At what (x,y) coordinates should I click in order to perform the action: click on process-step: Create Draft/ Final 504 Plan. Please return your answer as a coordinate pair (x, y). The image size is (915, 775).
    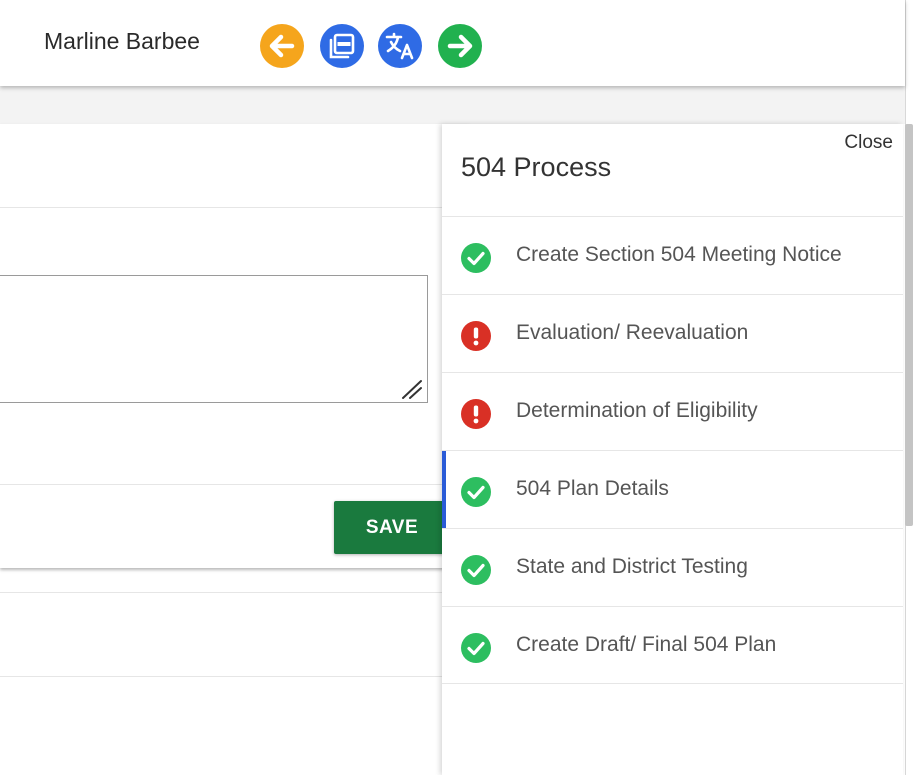
    Looking at the image, I should click on (672, 645).